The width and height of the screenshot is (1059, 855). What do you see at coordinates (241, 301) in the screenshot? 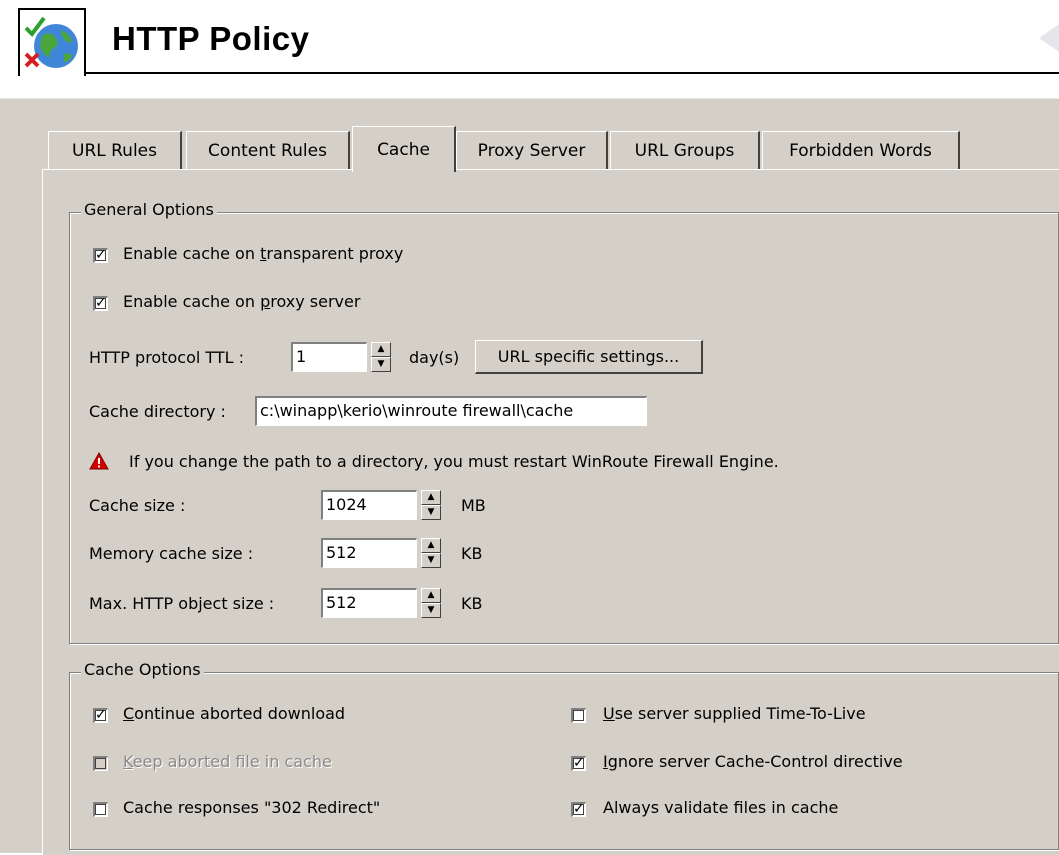
I see `proxy-cache-label: Enable cache on proxy server` at bounding box center [241, 301].